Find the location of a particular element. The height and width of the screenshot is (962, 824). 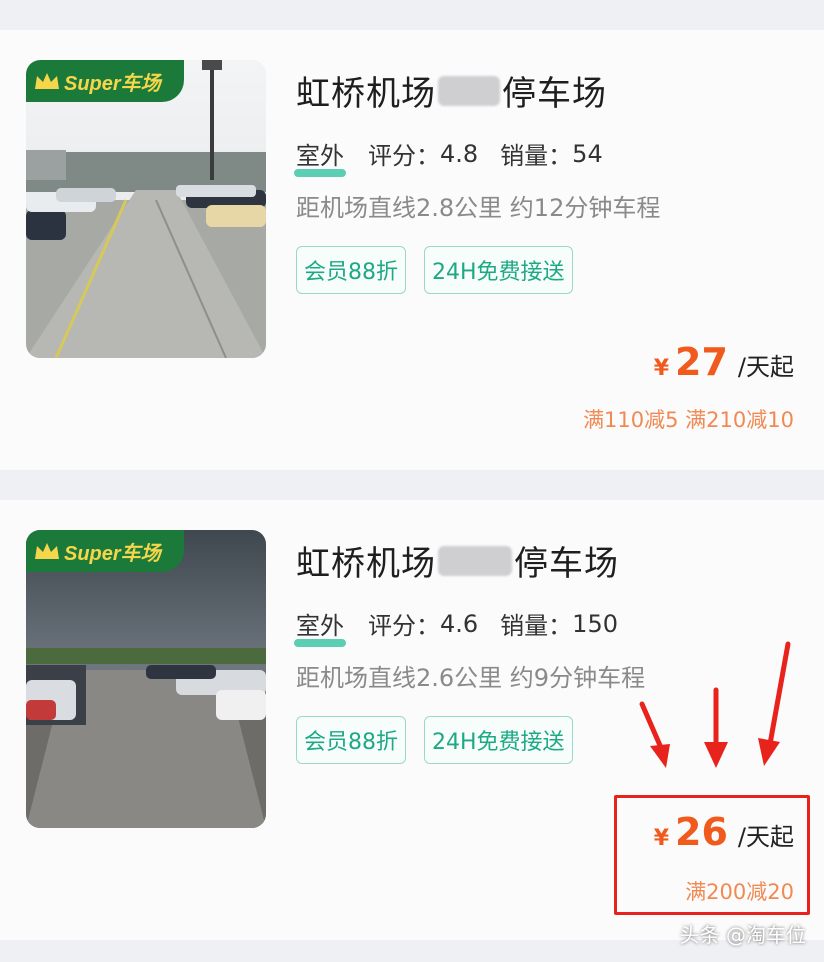

currency-symbol: ¥ is located at coordinates (661, 368).